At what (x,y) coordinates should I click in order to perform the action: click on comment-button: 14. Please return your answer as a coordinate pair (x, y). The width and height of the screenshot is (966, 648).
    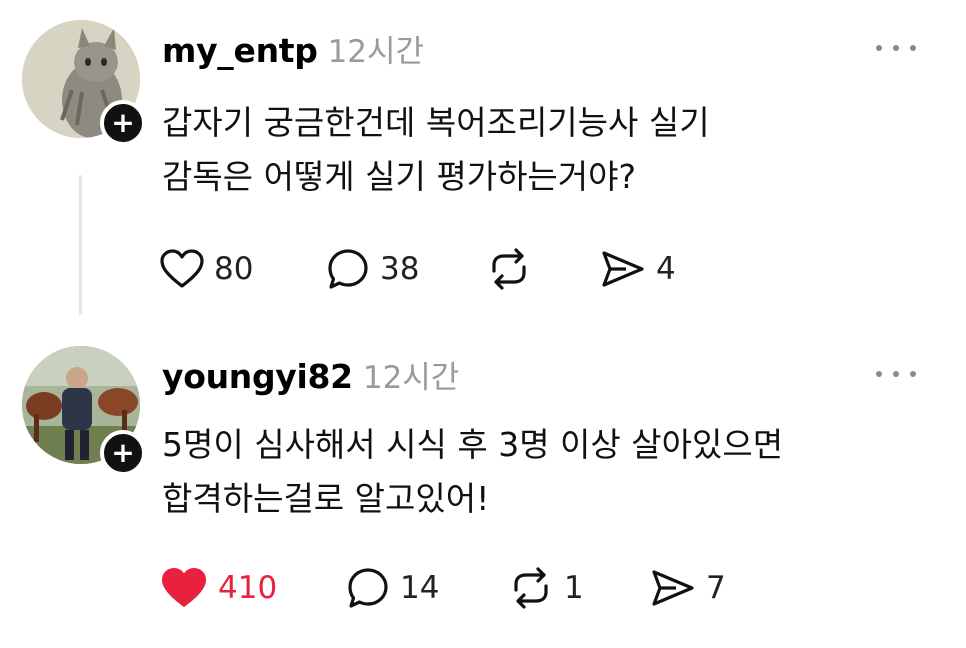
    Looking at the image, I should click on (392, 588).